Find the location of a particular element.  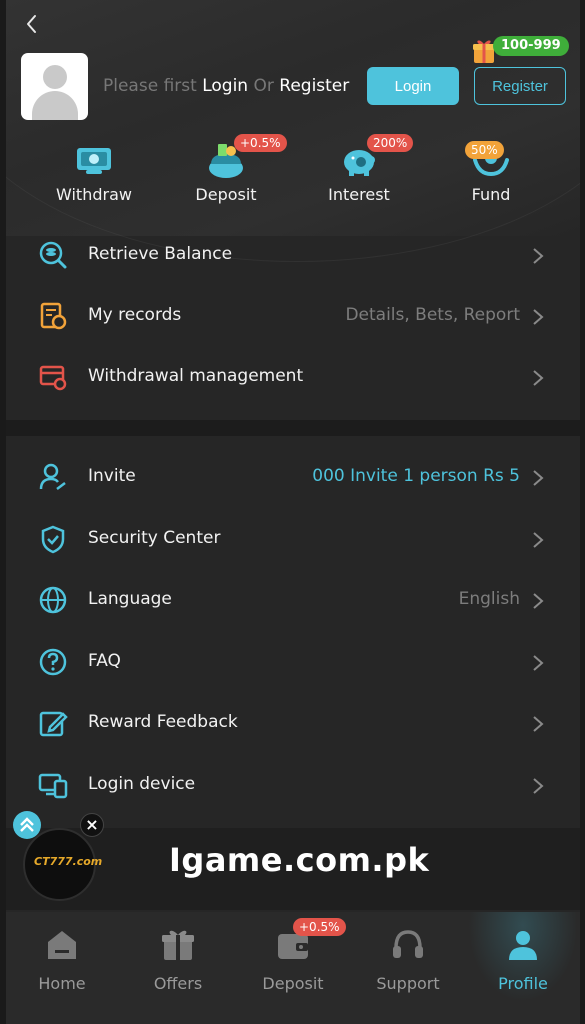

scroll-up-icon is located at coordinates (27, 825).